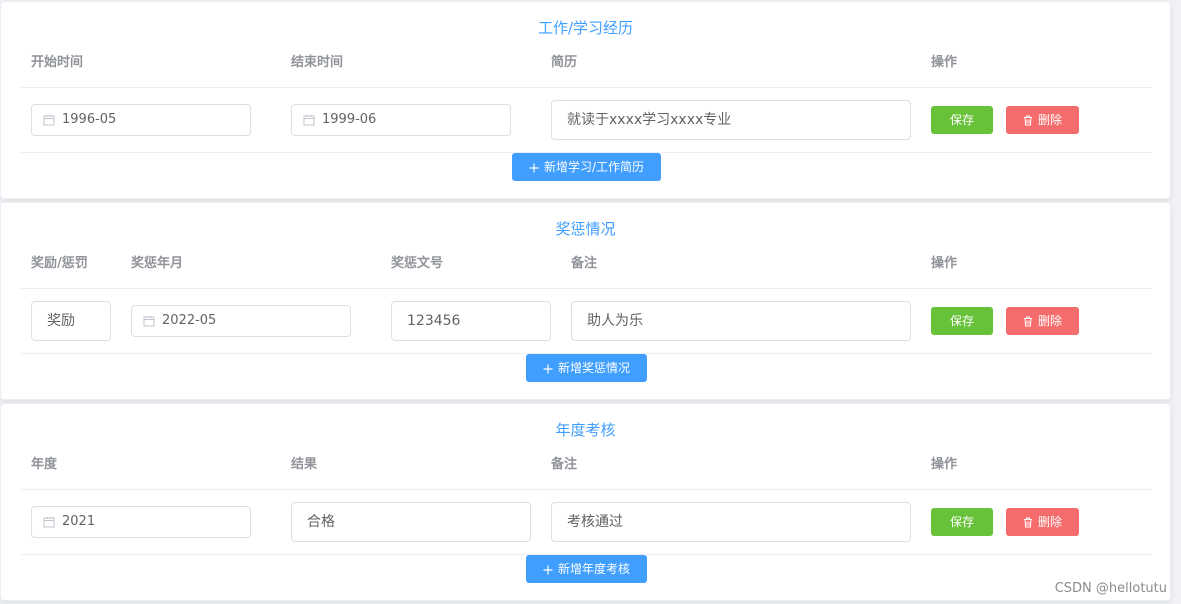 This screenshot has height=604, width=1181. Describe the element at coordinates (59, 263) in the screenshot. I see `header-award-type: 奖励/惩罚` at that location.